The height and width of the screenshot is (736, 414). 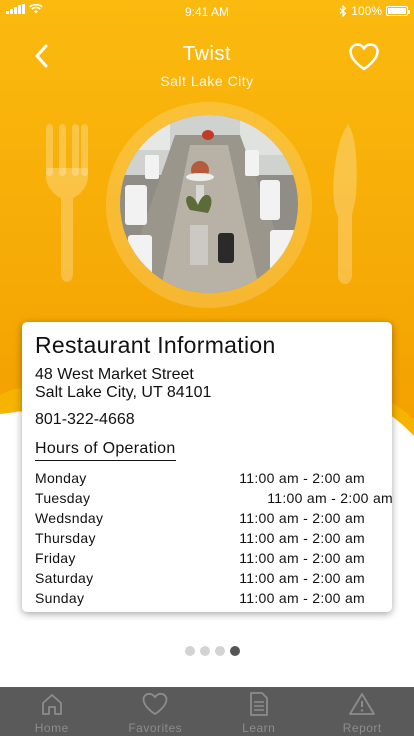 What do you see at coordinates (207, 598) in the screenshot?
I see `hours-row: Sunday 11:00 am - 2:00 am` at bounding box center [207, 598].